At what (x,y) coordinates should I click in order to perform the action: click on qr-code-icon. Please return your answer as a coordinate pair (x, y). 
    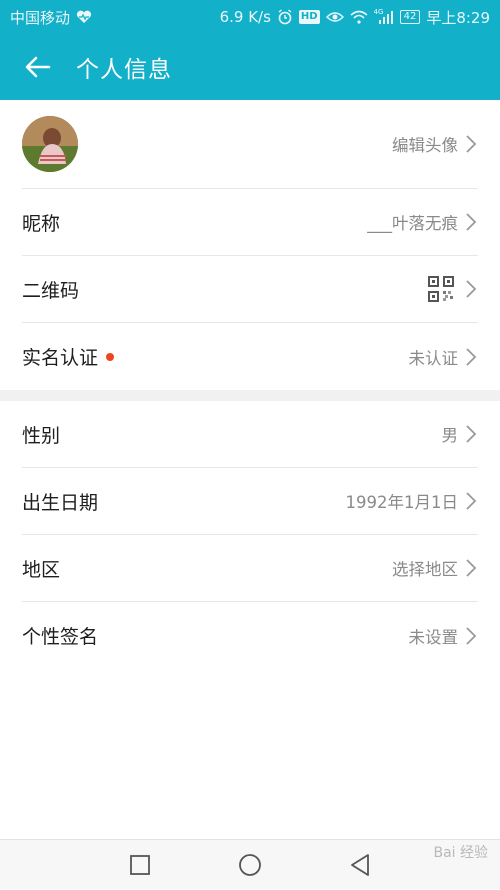
    Looking at the image, I should click on (441, 289).